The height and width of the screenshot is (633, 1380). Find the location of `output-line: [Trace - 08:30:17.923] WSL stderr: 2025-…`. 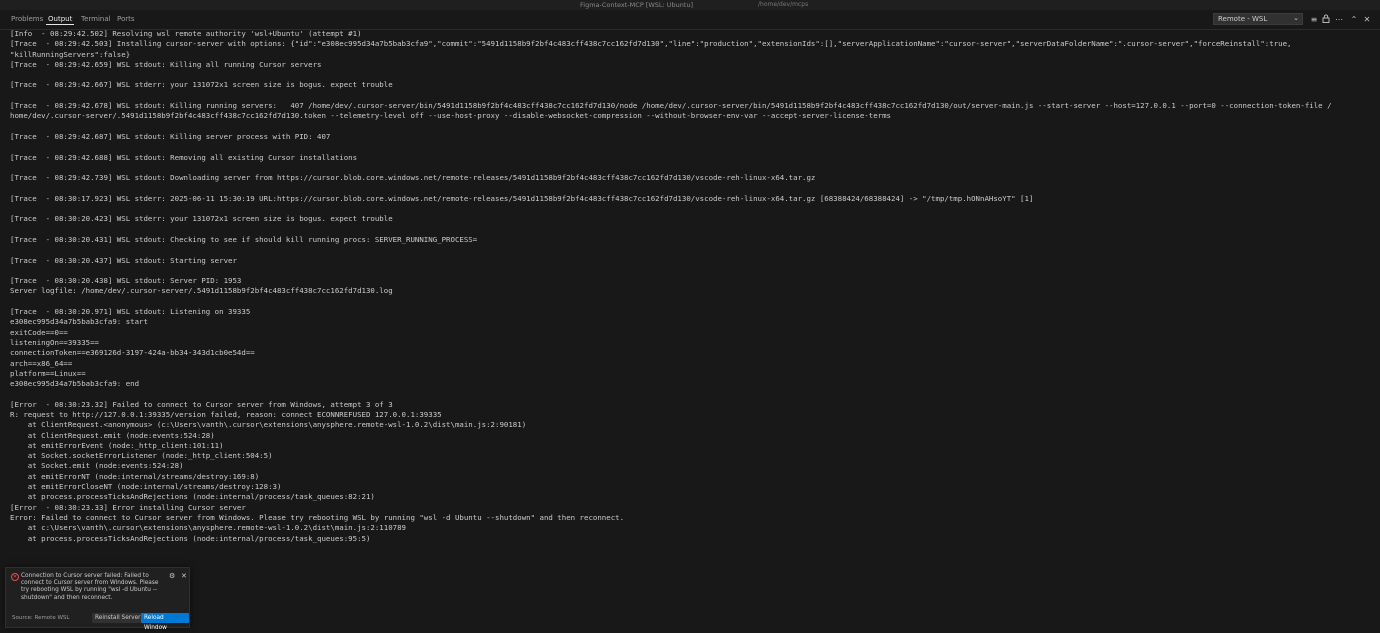

output-line: [Trace - 08:30:17.923] WSL stderr: 2025-… is located at coordinates (522, 198).